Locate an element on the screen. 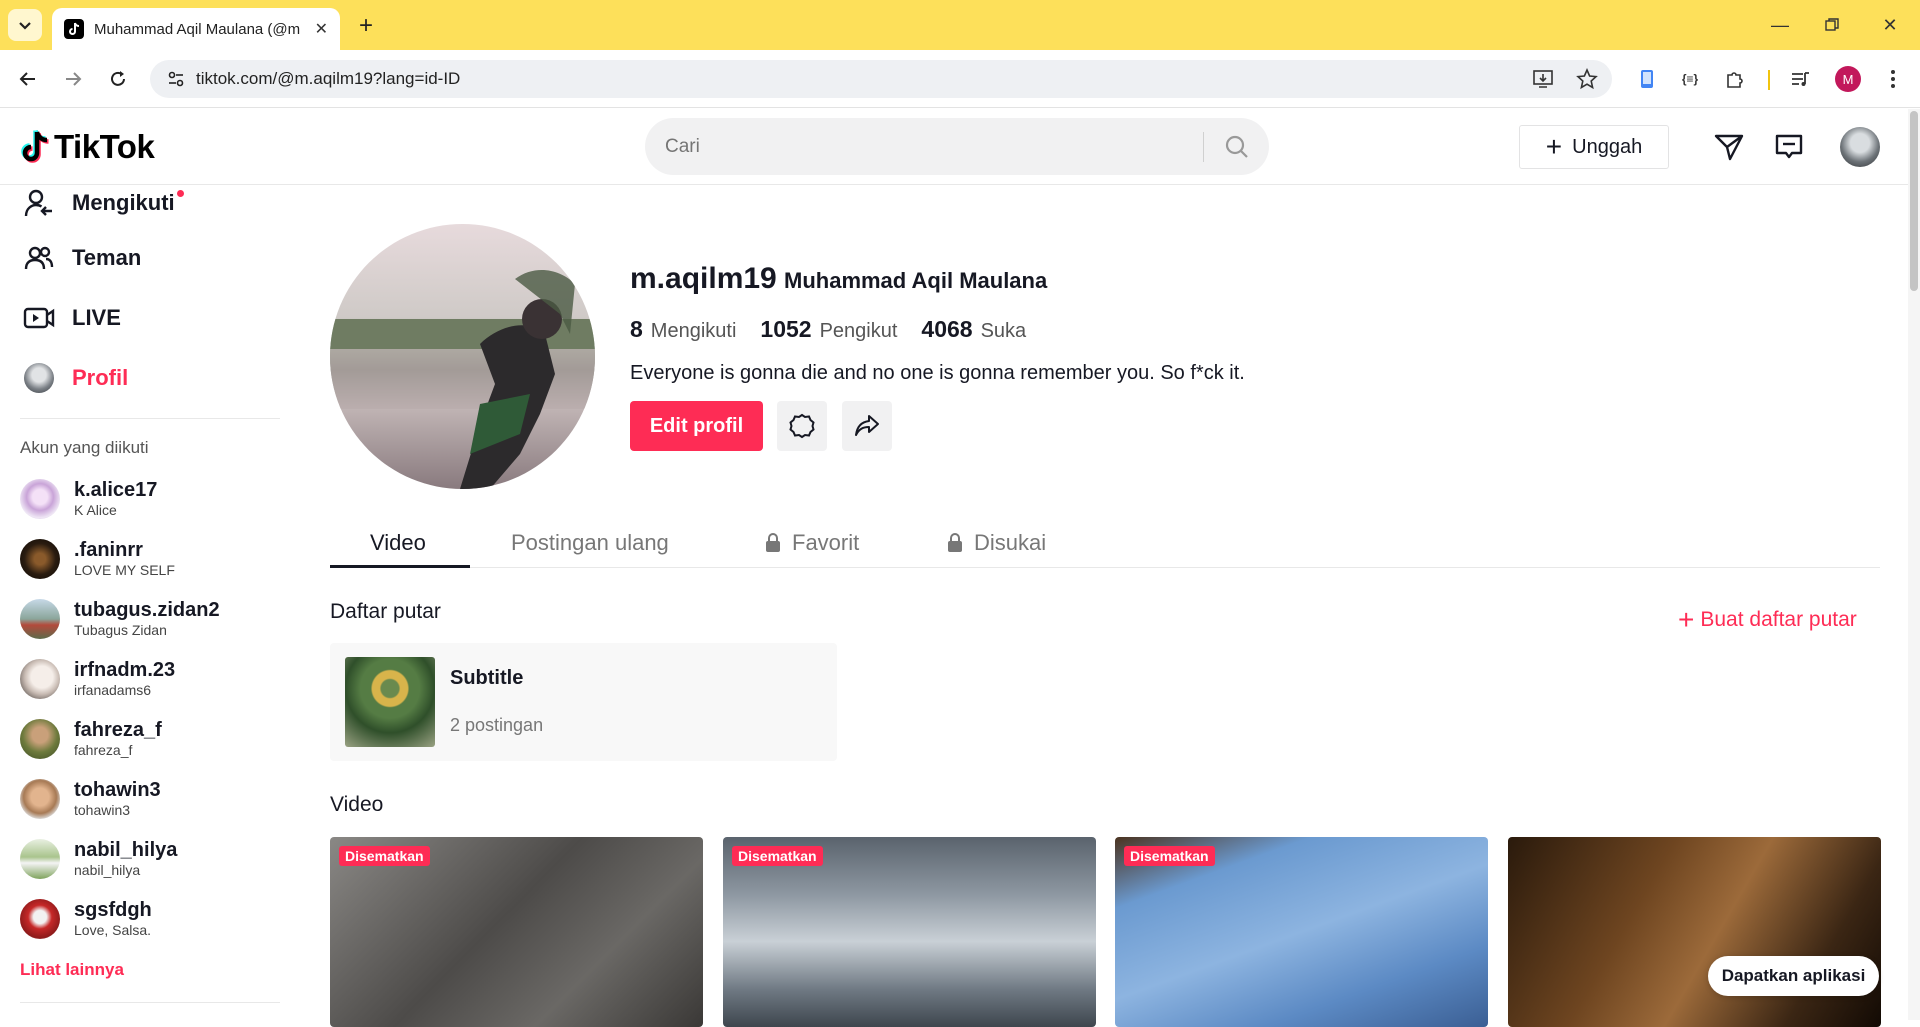  create-playlist-label: Buat daftar putar is located at coordinates (1778, 619).